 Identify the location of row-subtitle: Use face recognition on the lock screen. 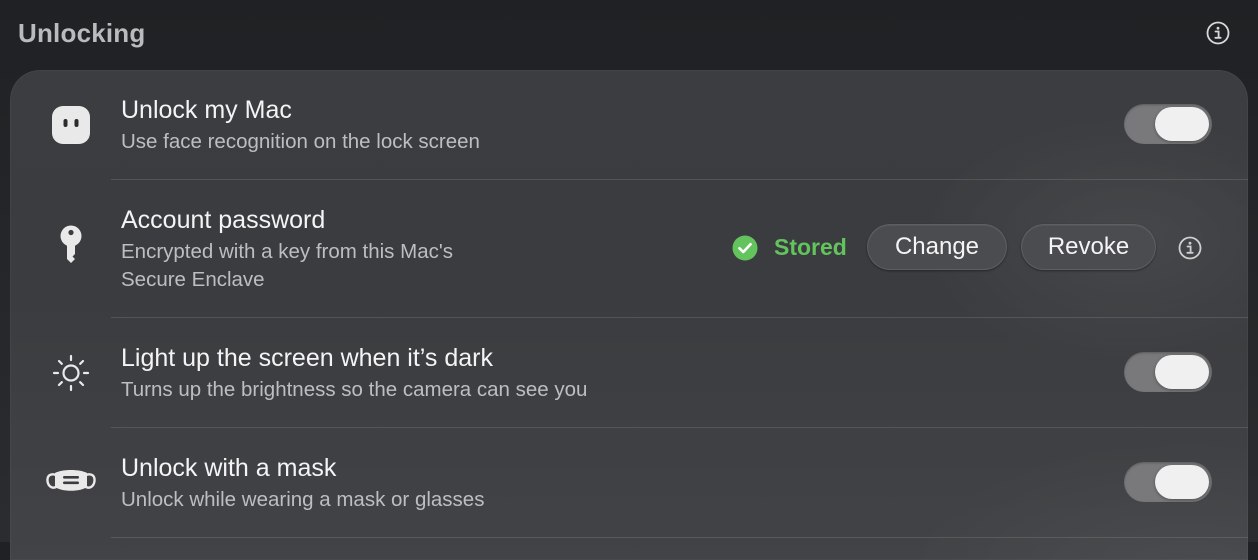
(300, 141).